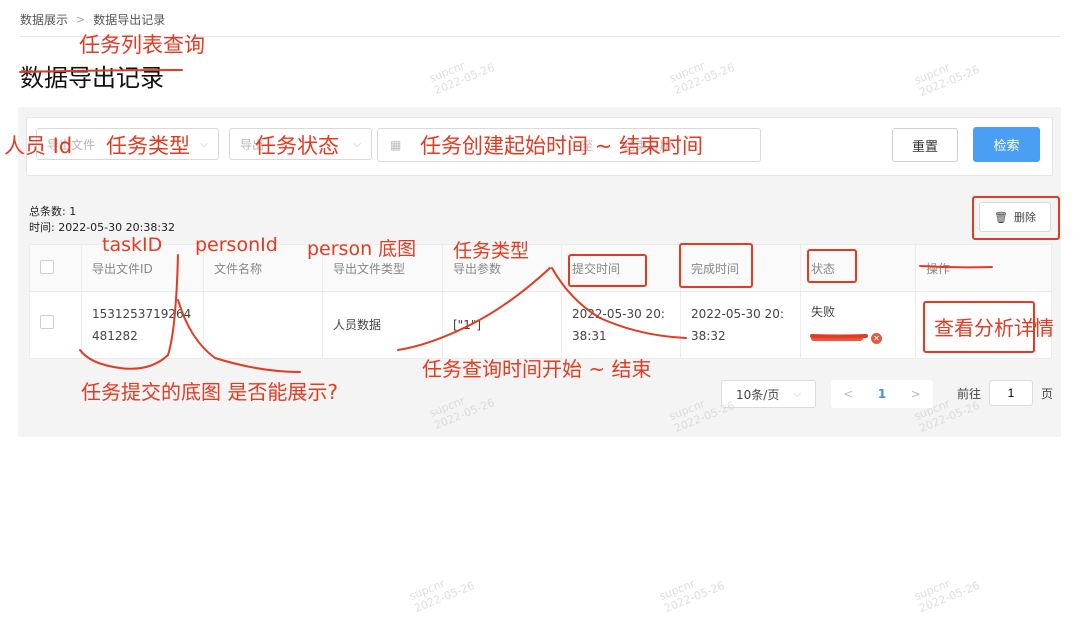 This screenshot has width=1080, height=630. I want to click on annotation-person-base-image: person 底图, so click(362, 249).